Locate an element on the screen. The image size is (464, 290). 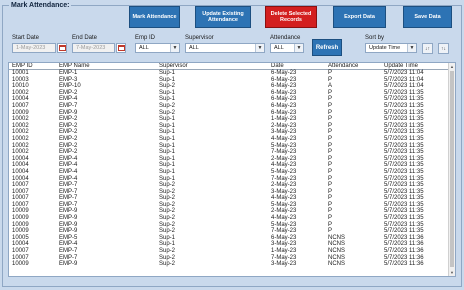
table-row: 10007 EMP-7 Sup-2 2-May-23 P 5/7/2023 11:35 is located at coordinates (232, 185).